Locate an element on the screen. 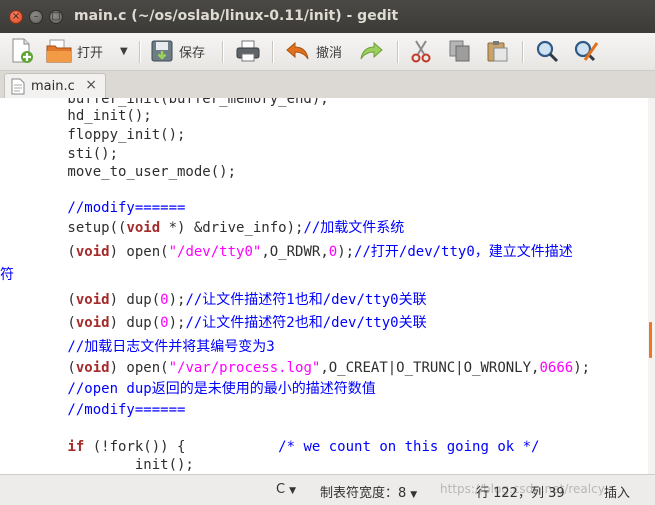 This screenshot has height=505, width=655. vertical-scrollbar is located at coordinates (651, 286).